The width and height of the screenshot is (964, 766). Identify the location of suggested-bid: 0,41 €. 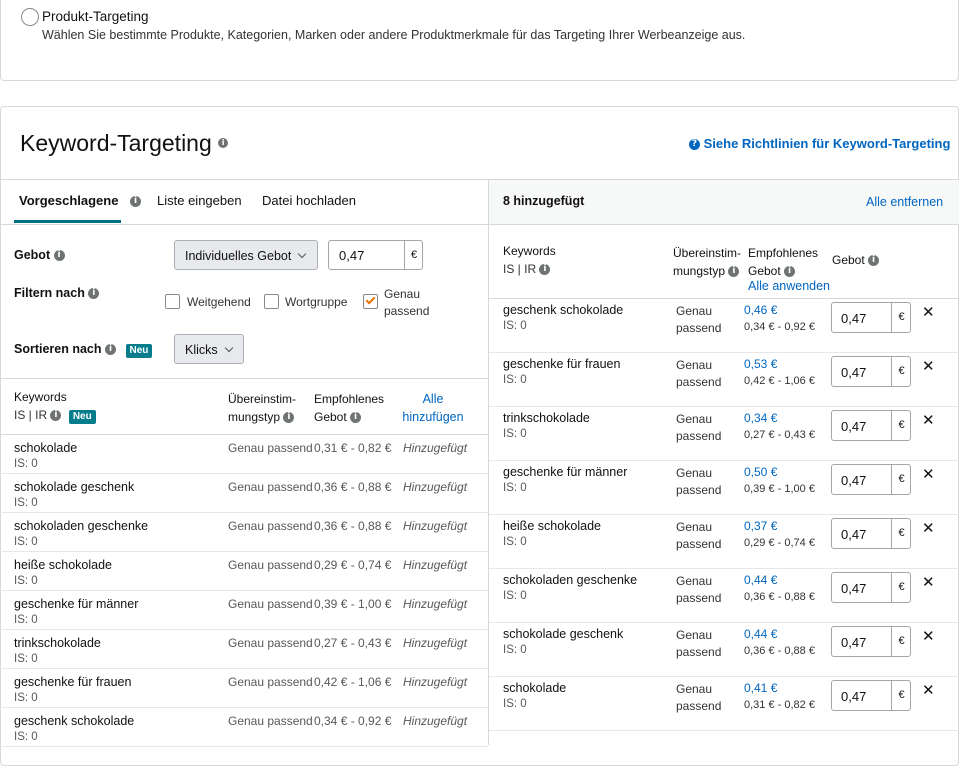
(760, 688).